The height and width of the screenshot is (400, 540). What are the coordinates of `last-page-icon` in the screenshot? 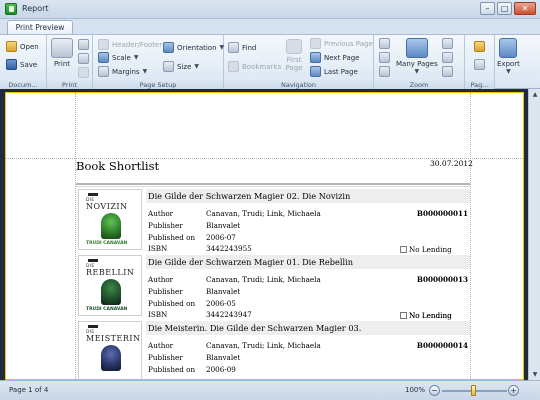 It's located at (315, 71).